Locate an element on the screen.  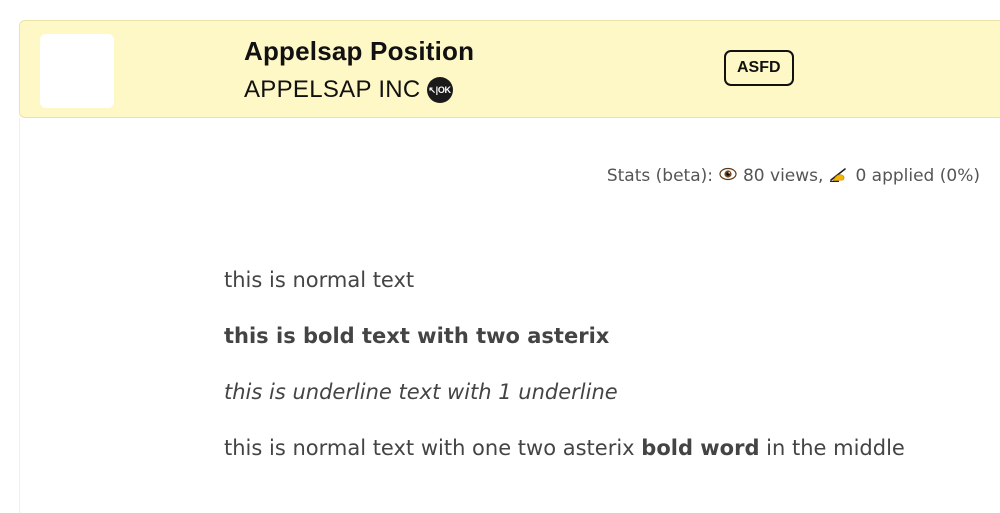
description-line-italic: this is underline text with 1 underline is located at coordinates (421, 392).